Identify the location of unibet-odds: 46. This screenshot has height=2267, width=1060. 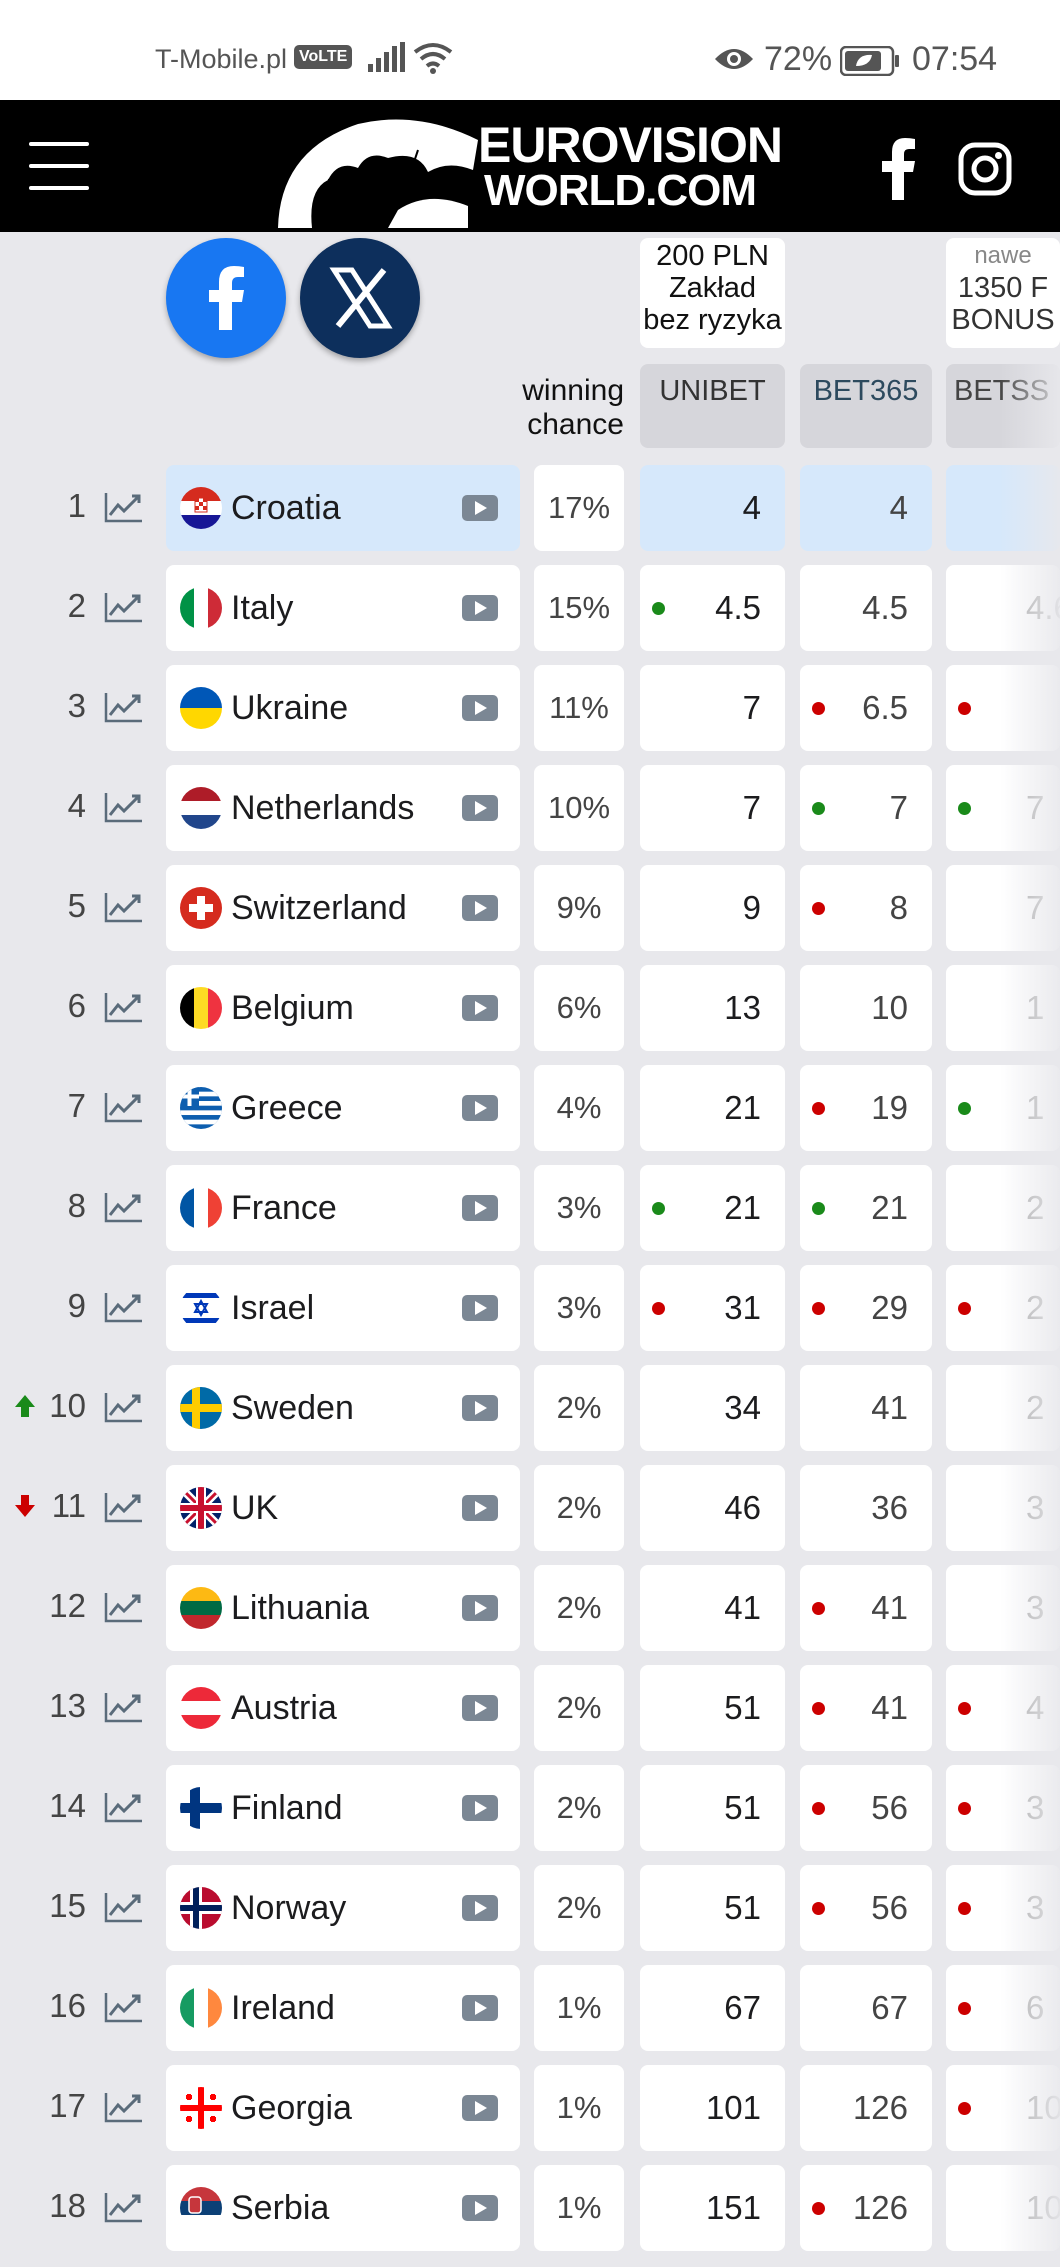
(712, 1508).